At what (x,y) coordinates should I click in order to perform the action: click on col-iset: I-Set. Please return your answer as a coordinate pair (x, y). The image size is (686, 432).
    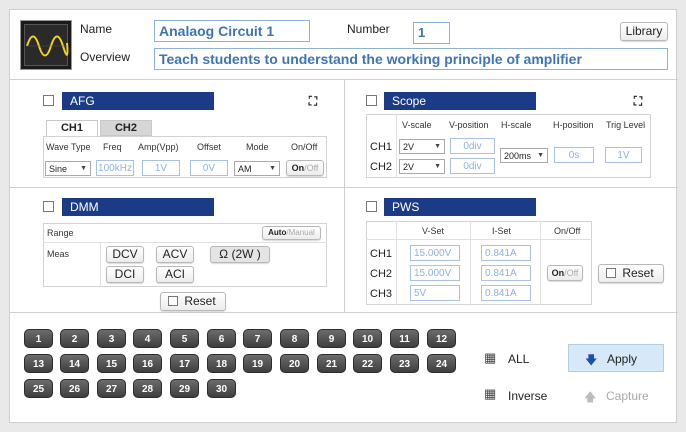
    Looking at the image, I should click on (502, 231).